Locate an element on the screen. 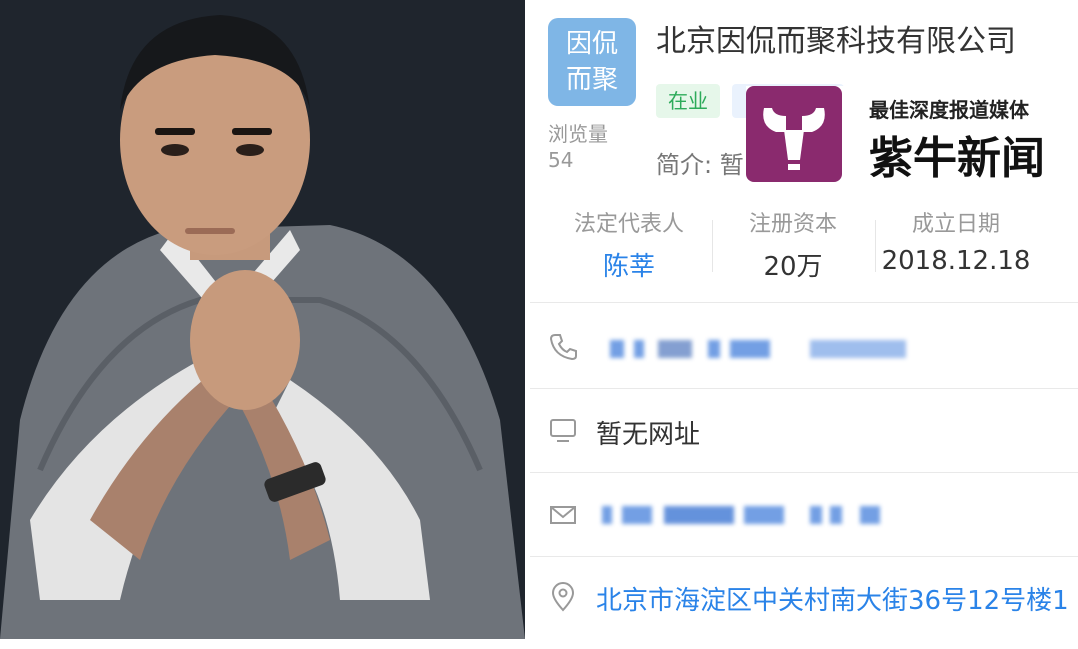  monitor-icon is located at coordinates (563, 430).